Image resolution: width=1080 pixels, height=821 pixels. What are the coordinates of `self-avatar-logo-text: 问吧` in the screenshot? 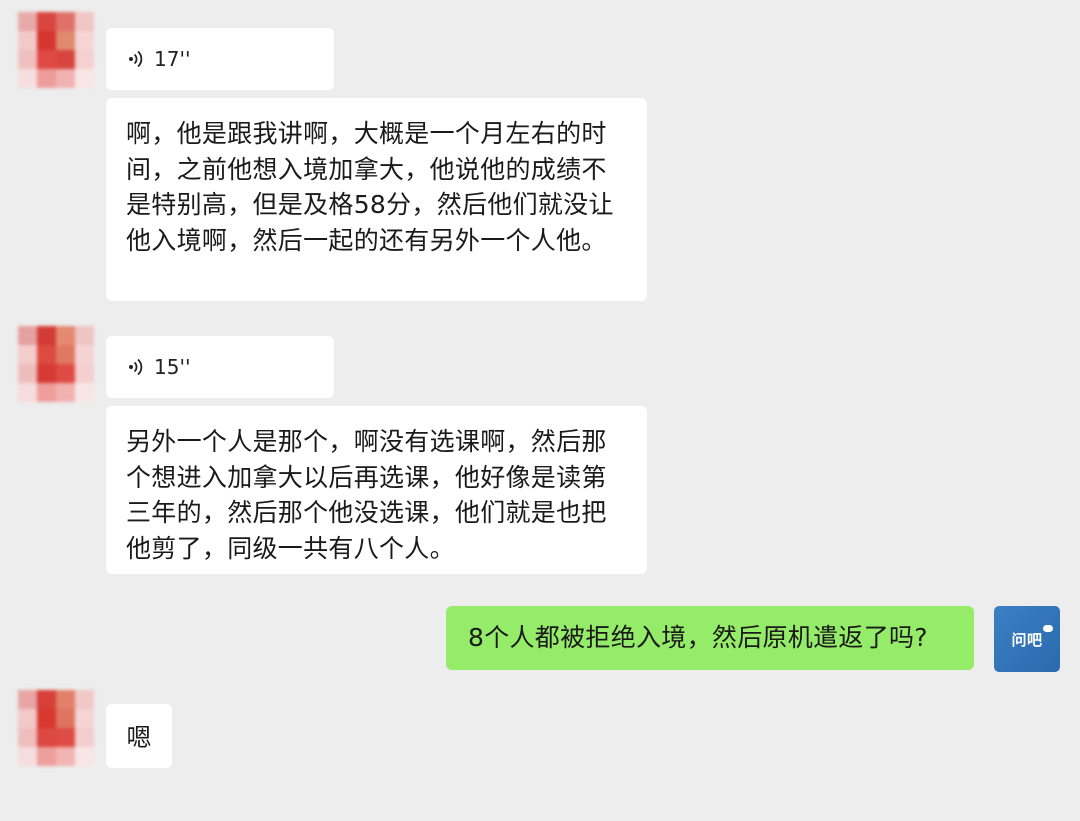 It's located at (1027, 639).